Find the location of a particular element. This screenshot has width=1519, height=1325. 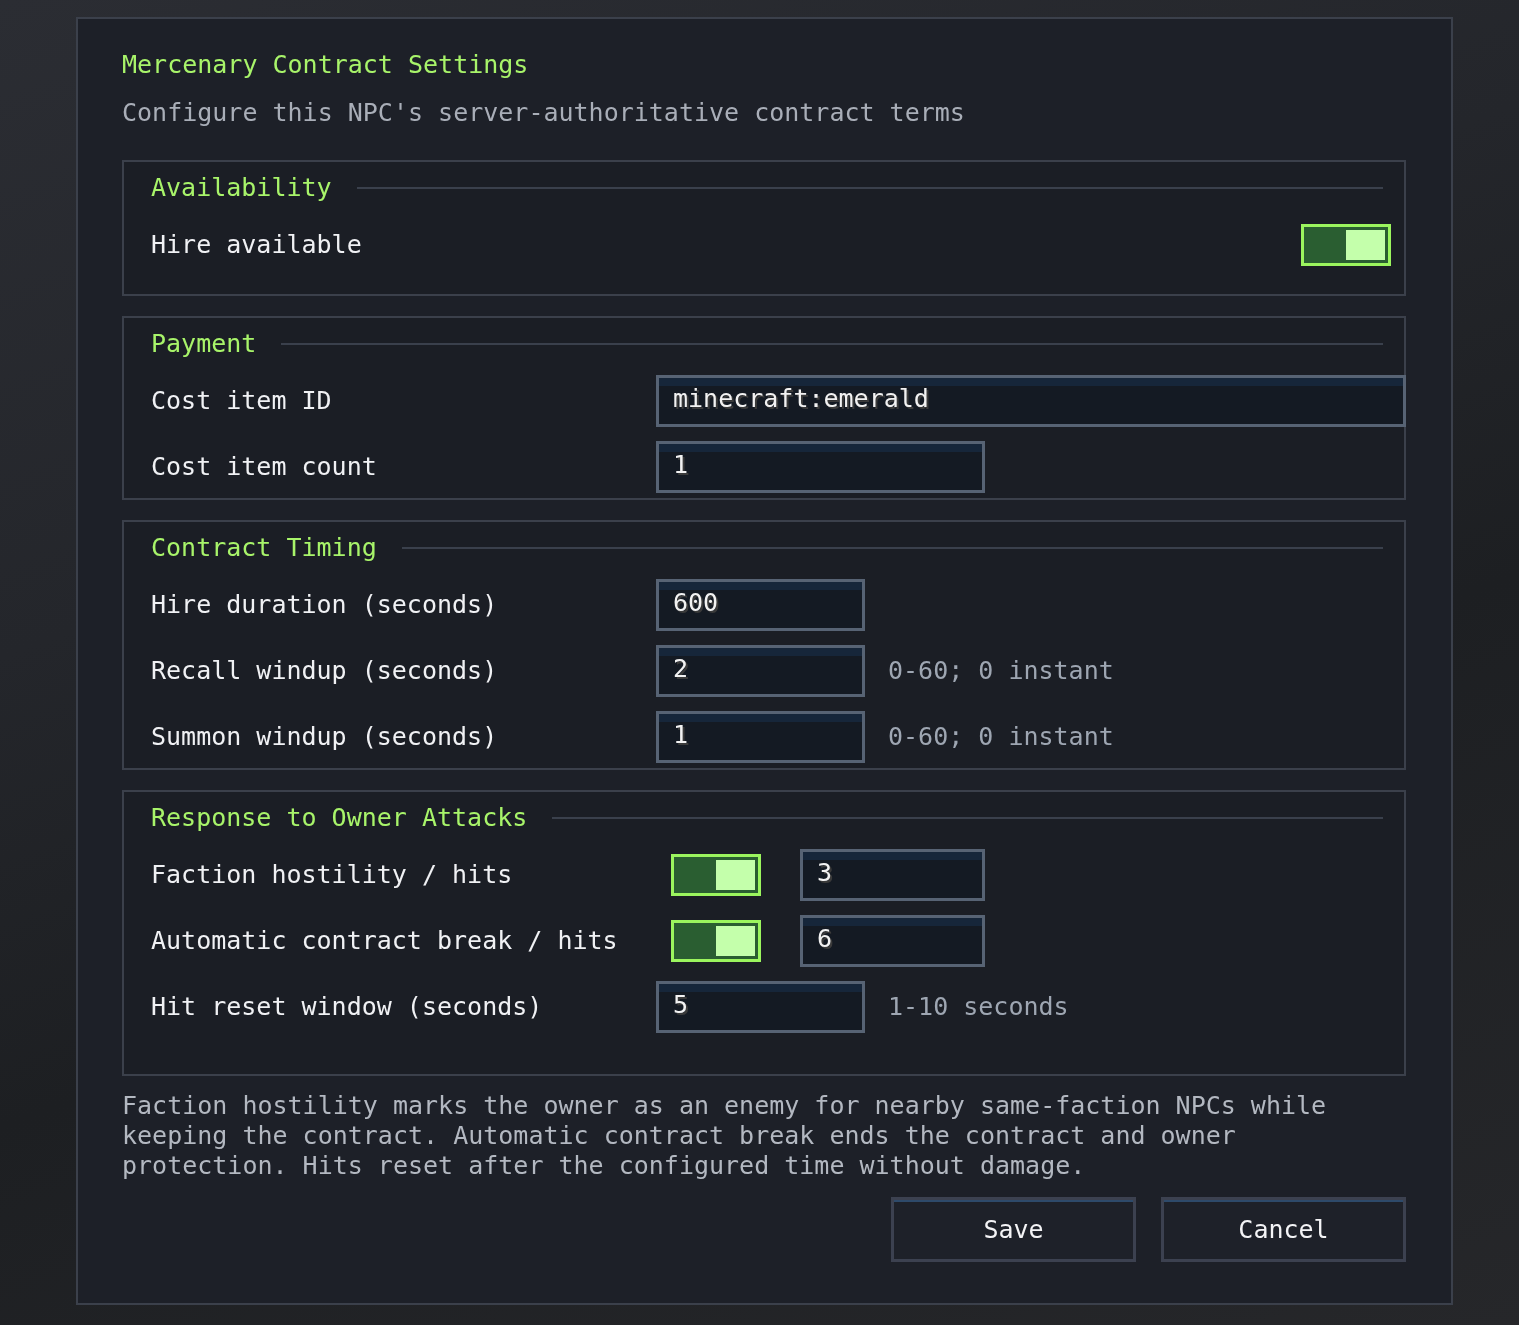

field-label: Cost item ID is located at coordinates (242, 401).